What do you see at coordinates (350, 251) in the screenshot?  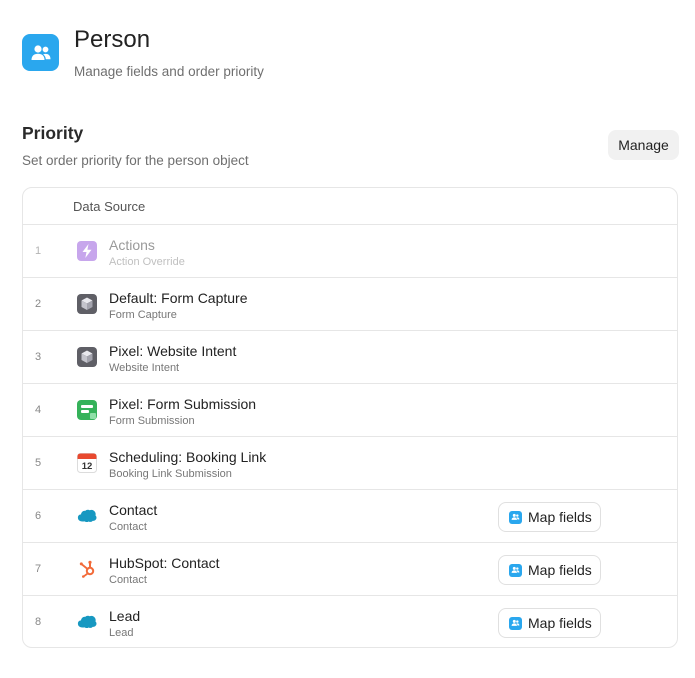 I see `table-row: 1 Actions Action Override` at bounding box center [350, 251].